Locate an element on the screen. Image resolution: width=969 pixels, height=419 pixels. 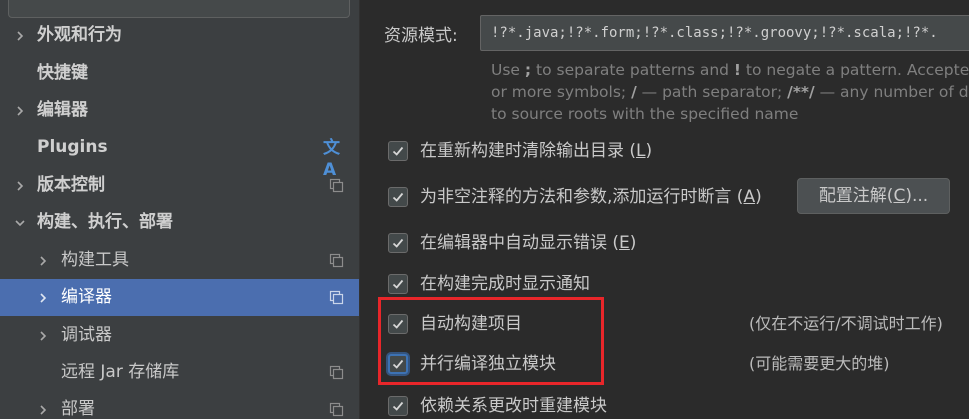
sidebar-item-label: 编辑器 is located at coordinates (62, 110).